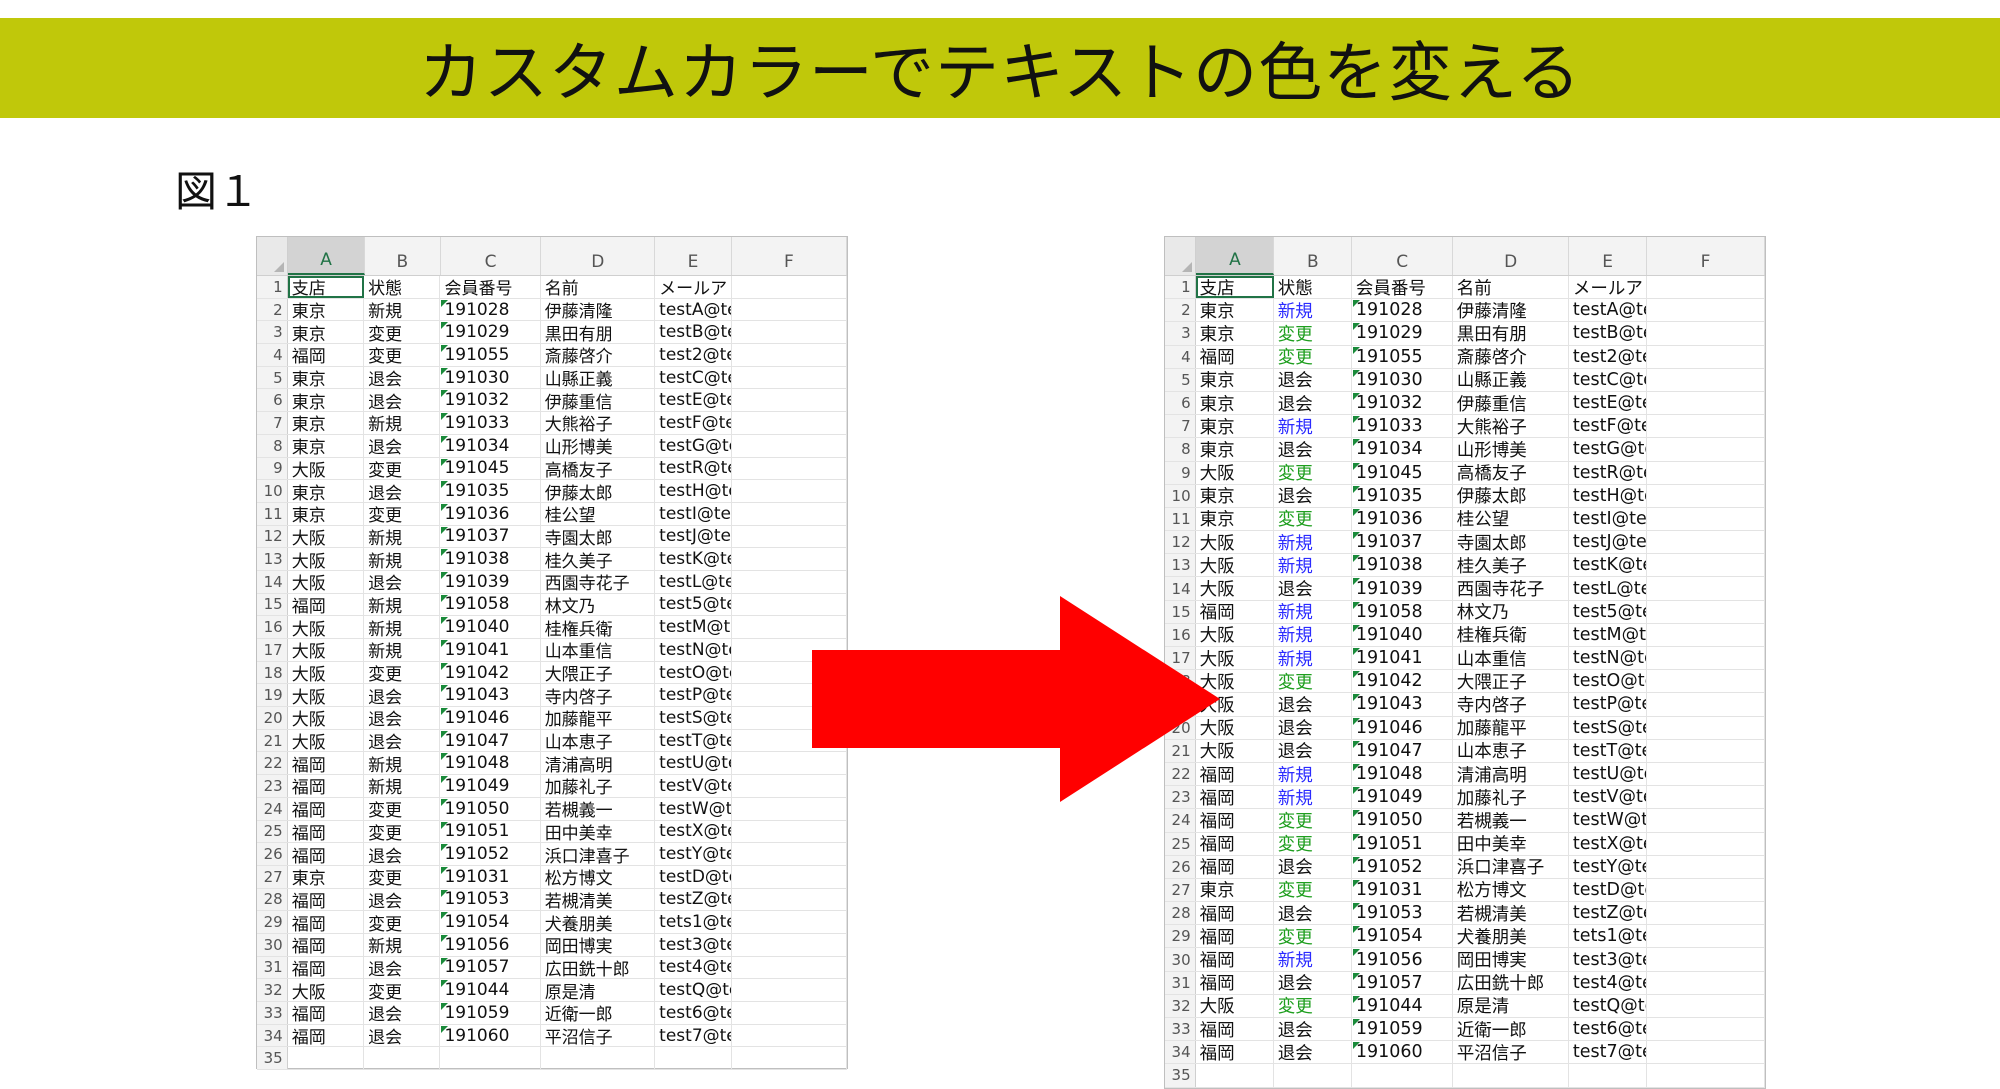 This screenshot has width=2000, height=1089. What do you see at coordinates (1706, 1075) in the screenshot?
I see `cell-f35` at bounding box center [1706, 1075].